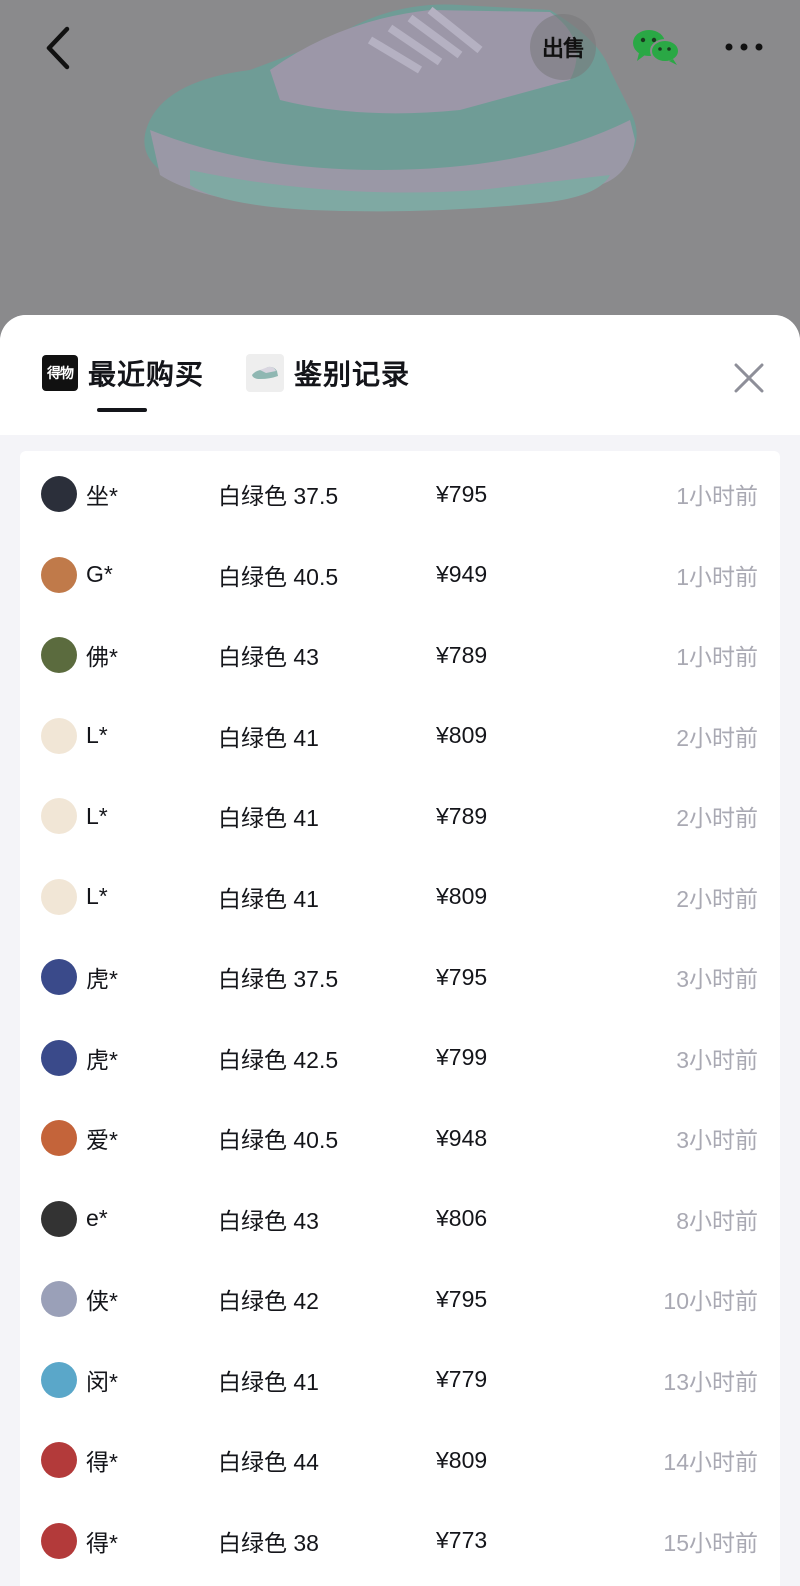 The height and width of the screenshot is (1586, 800). I want to click on tab-label: 鉴别记录, so click(352, 374).